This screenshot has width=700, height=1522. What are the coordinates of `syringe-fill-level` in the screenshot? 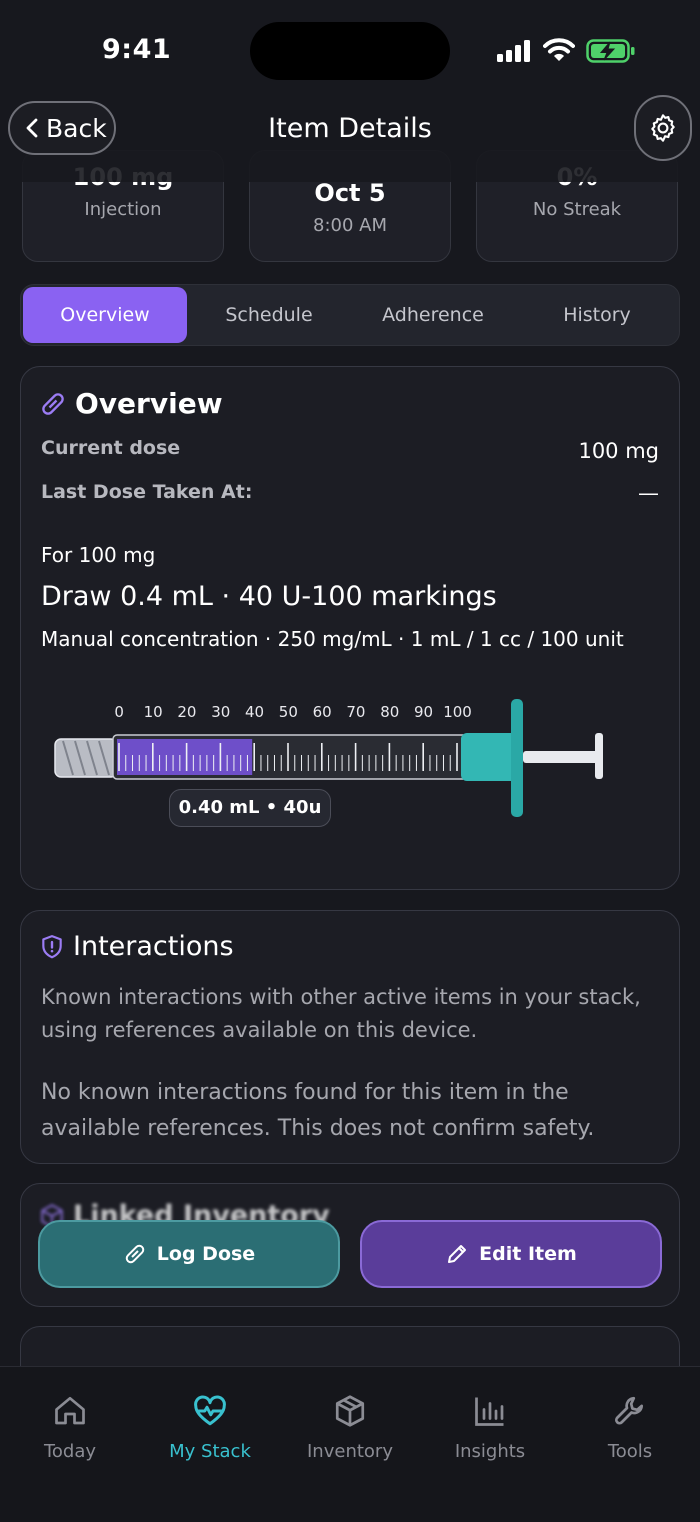 It's located at (185, 757).